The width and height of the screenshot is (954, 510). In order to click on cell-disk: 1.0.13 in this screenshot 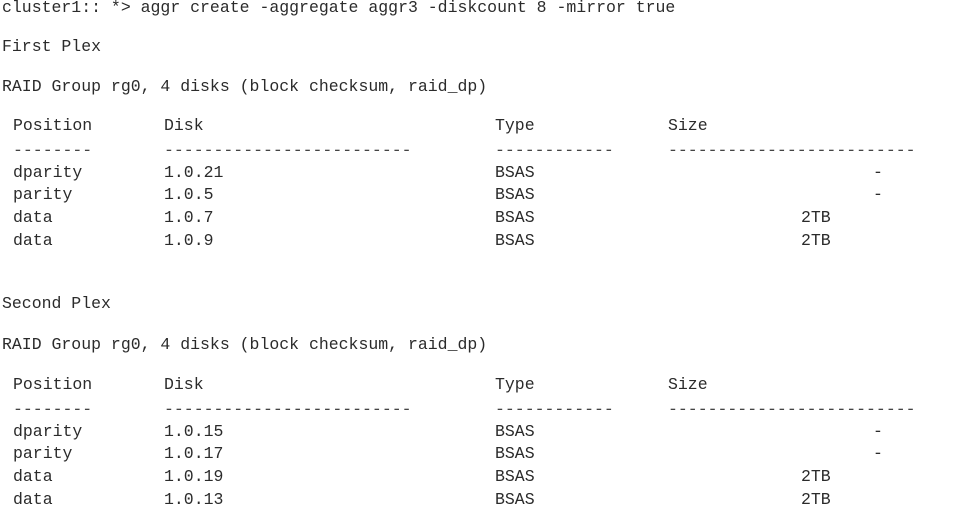, I will do `click(194, 499)`.